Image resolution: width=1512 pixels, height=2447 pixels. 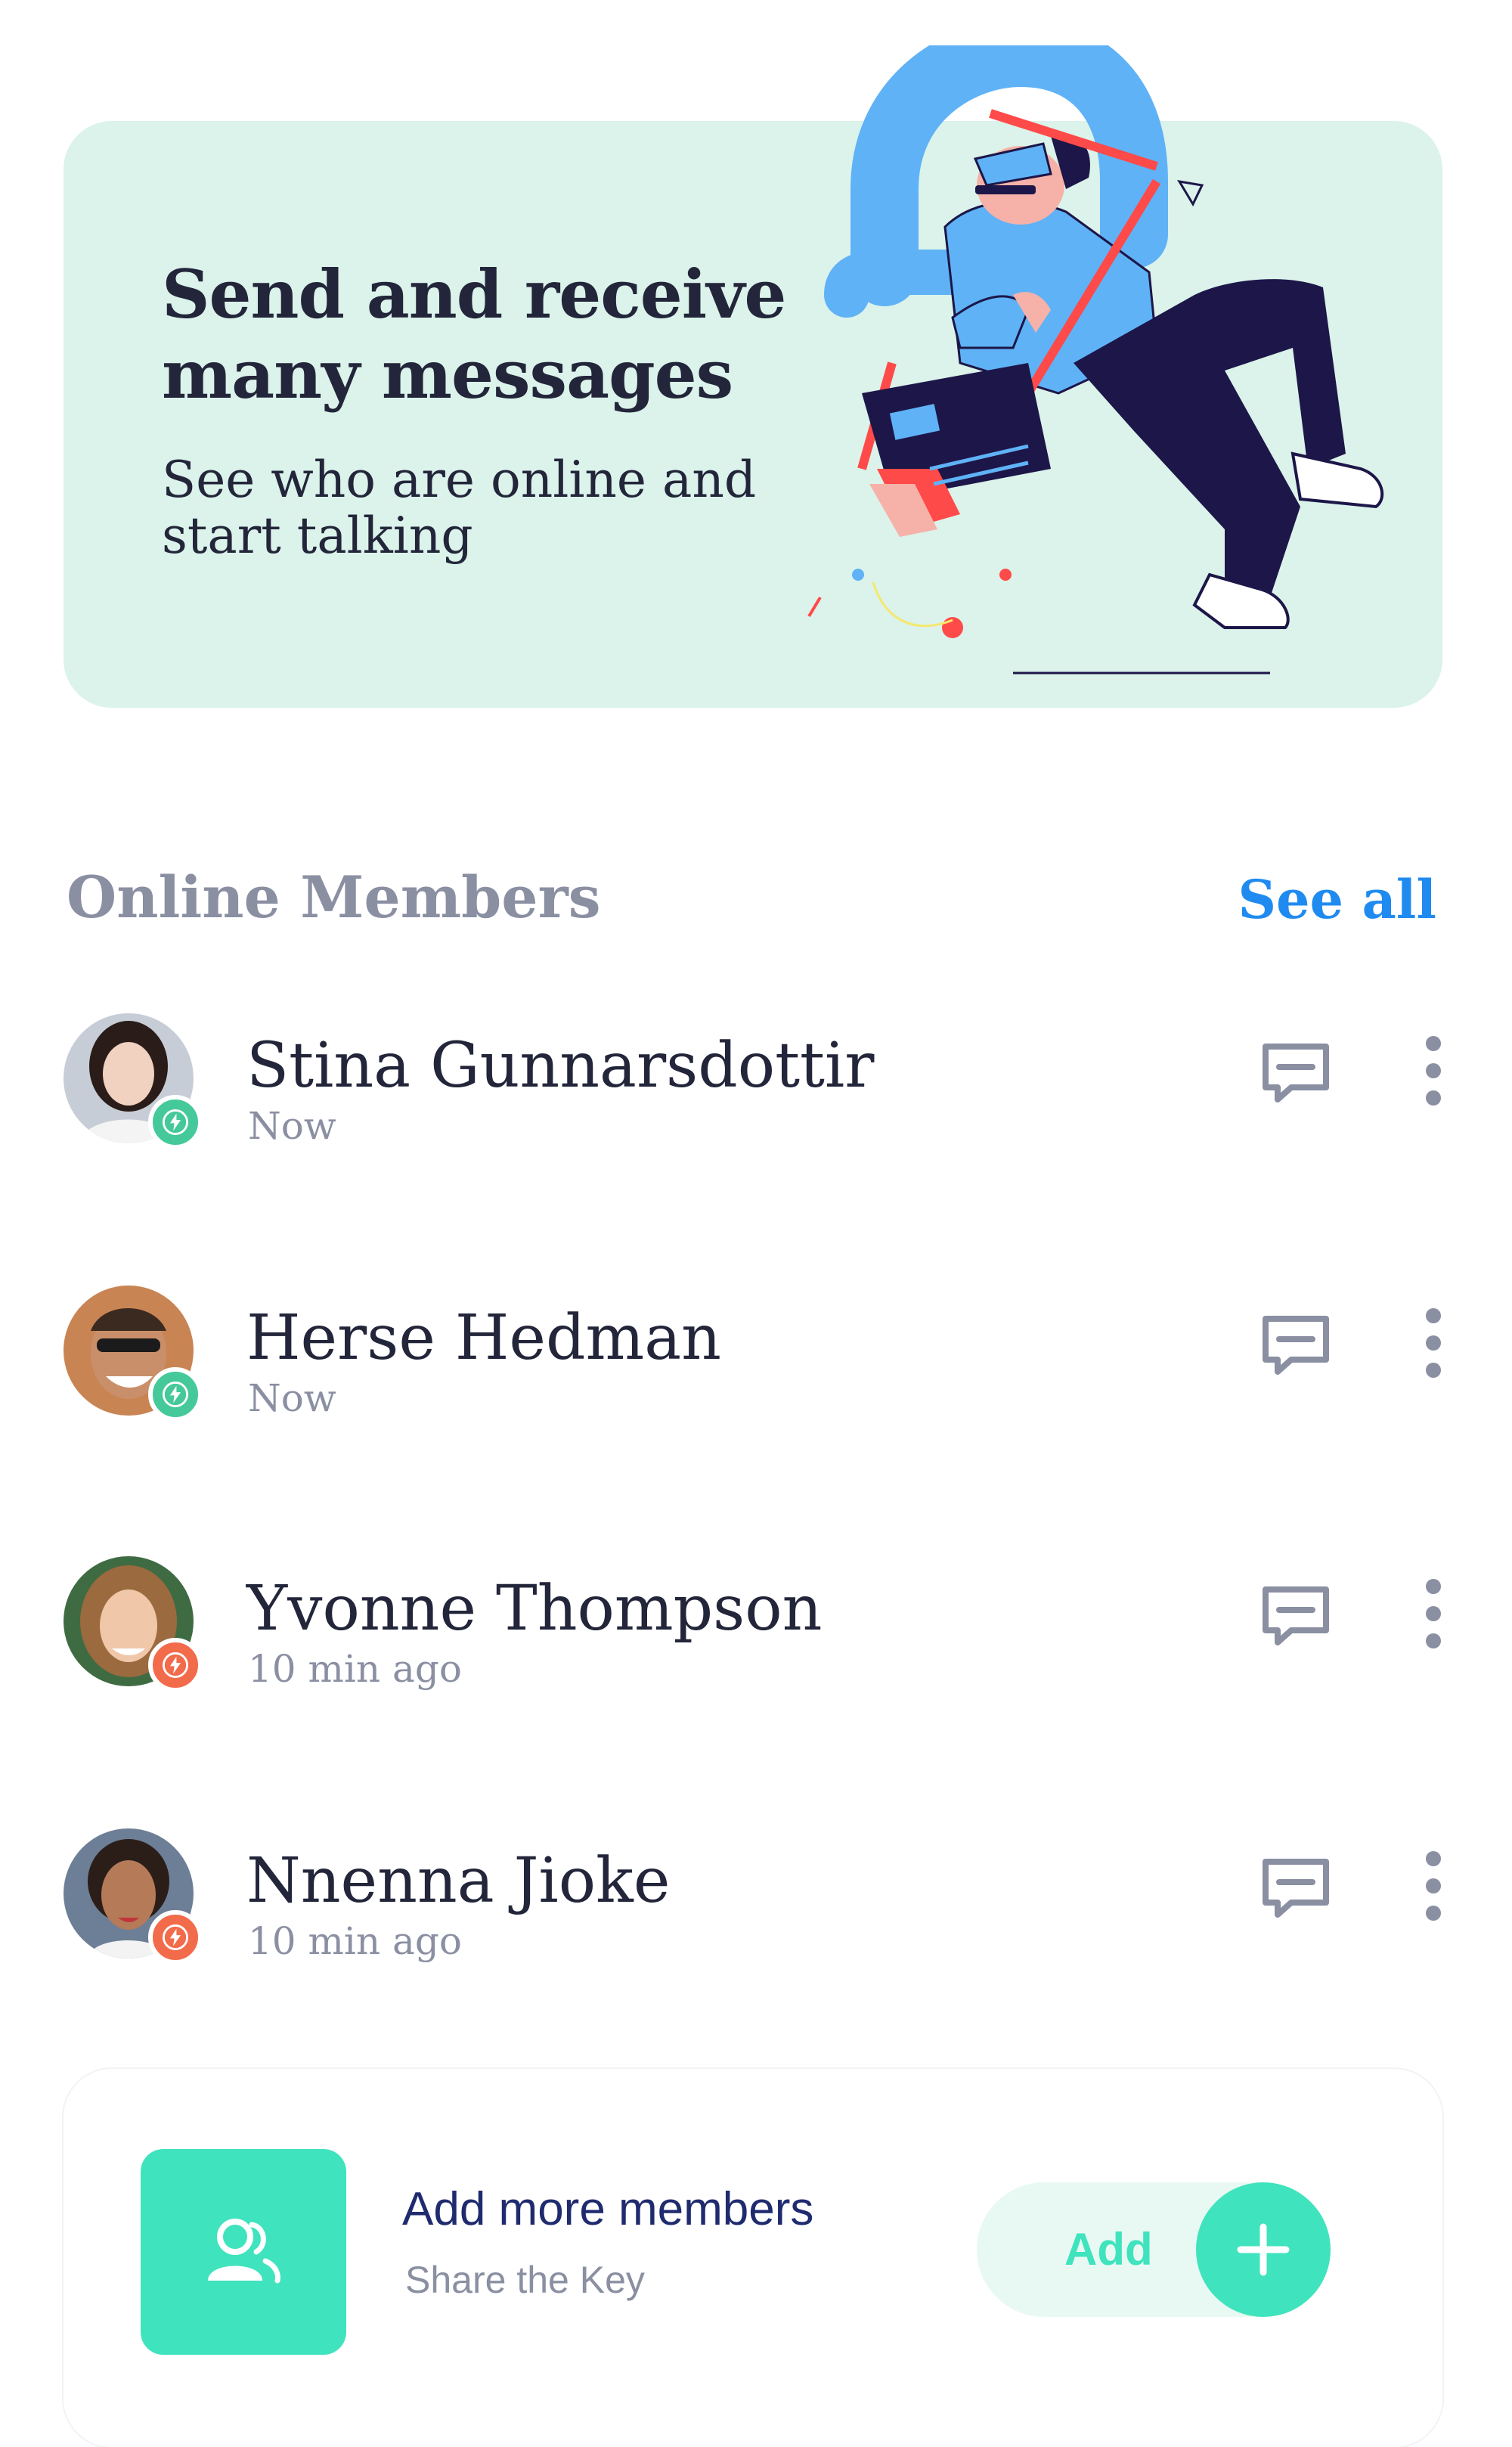 I want to click on member-name: Nnenna Jioke, so click(x=459, y=1881).